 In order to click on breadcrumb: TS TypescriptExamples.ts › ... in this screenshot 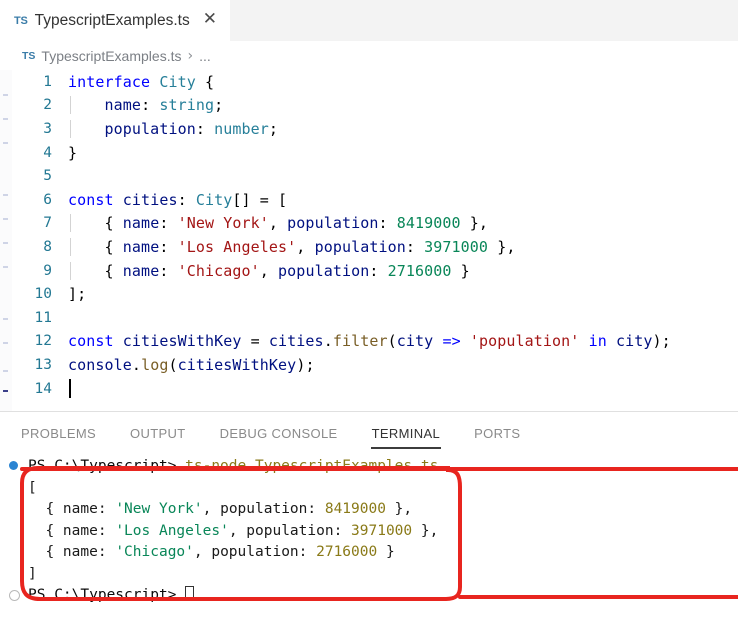, I will do `click(369, 55)`.